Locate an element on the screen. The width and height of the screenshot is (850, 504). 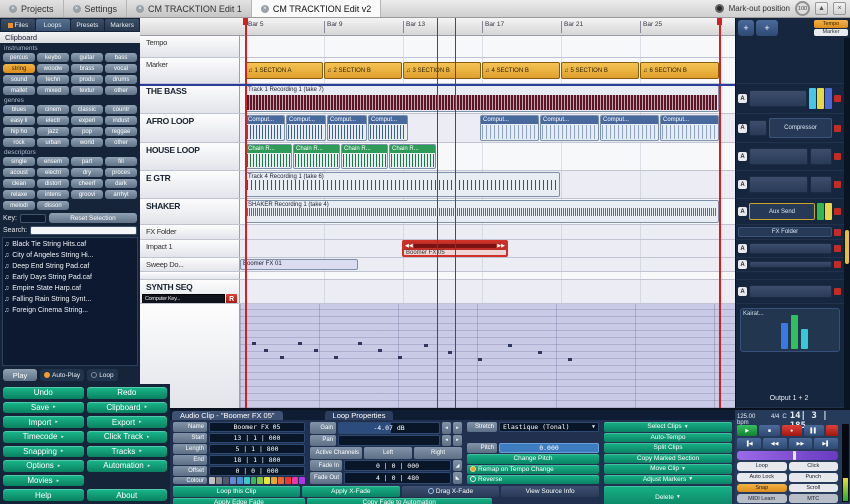
marker-section: ♫ 1 SECTION A is located at coordinates (284, 70).